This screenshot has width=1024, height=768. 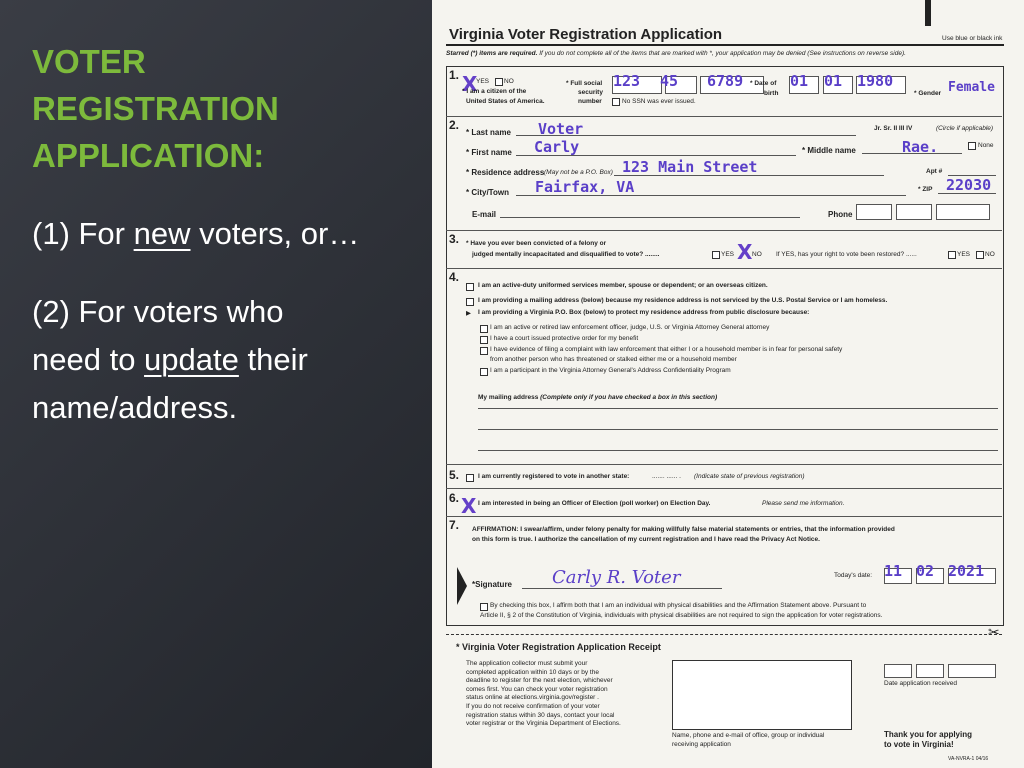 What do you see at coordinates (468, 313) in the screenshot?
I see `po-box-arrow: ▶` at bounding box center [468, 313].